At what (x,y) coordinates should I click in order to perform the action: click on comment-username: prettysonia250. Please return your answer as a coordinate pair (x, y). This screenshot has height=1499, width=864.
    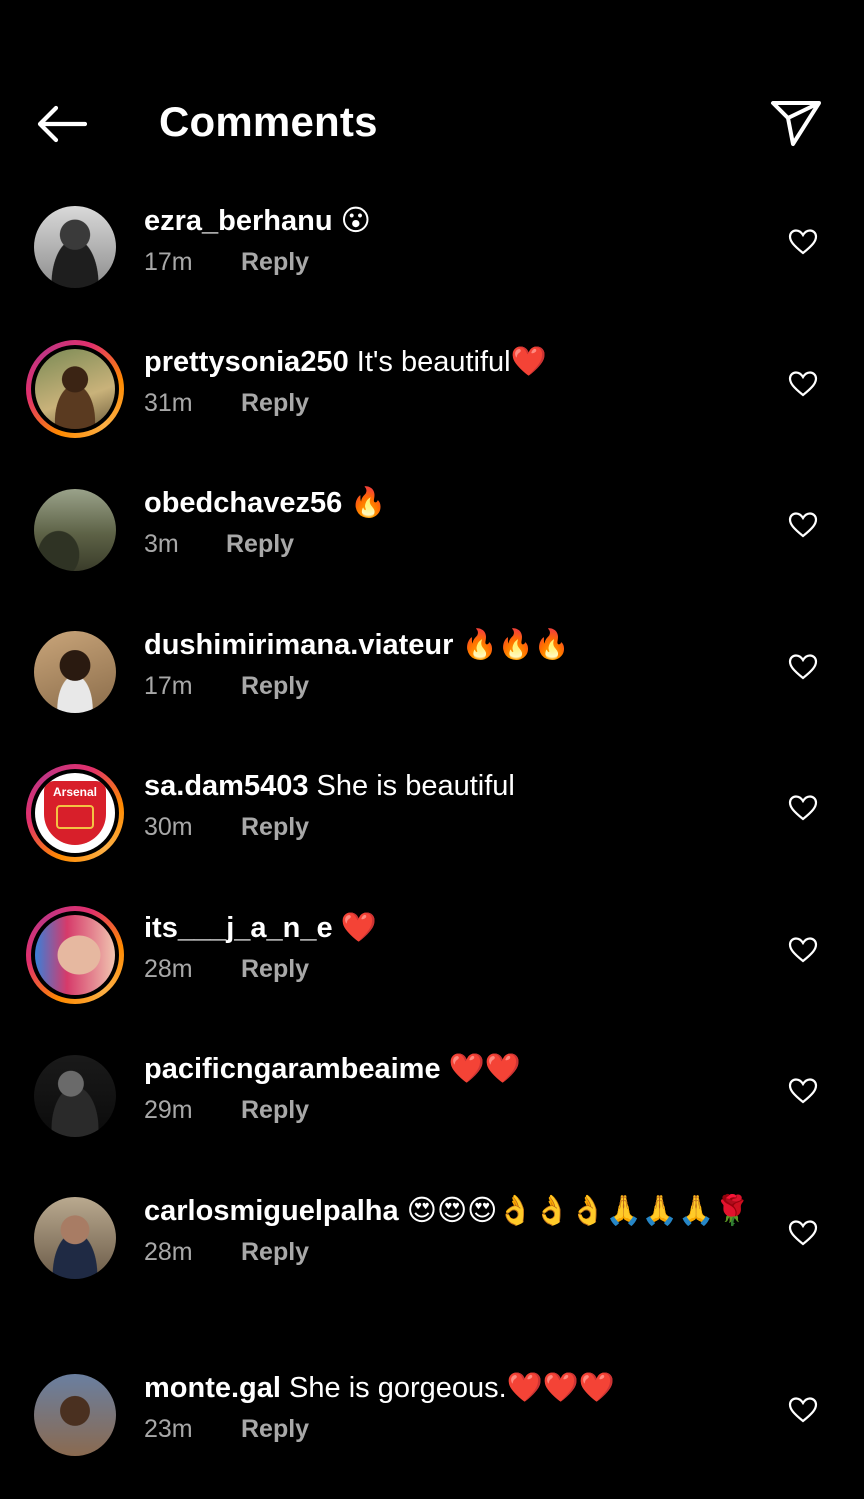
    Looking at the image, I should click on (246, 362).